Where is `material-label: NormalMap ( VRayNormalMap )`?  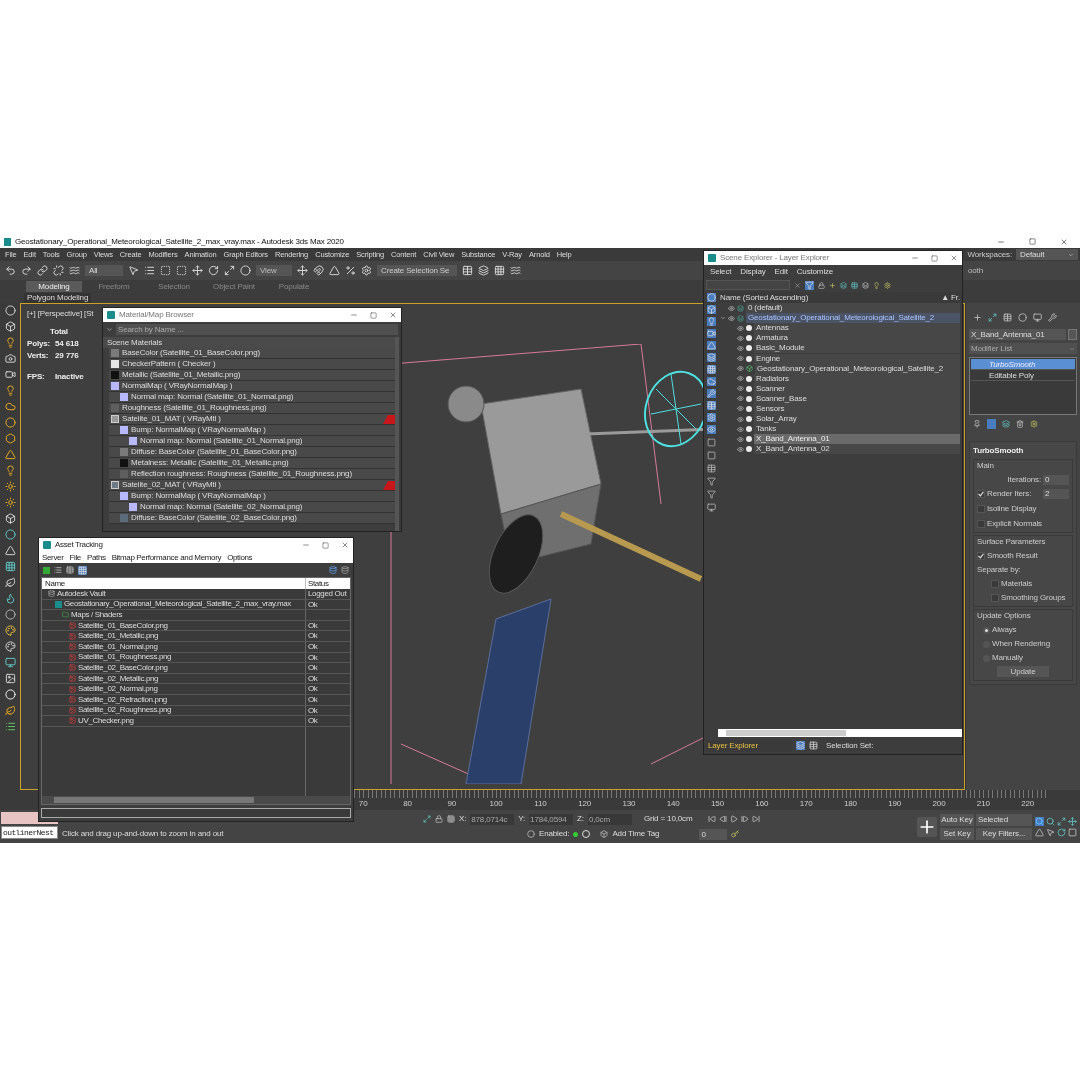
material-label: NormalMap ( VRayNormalMap ) is located at coordinates (177, 386).